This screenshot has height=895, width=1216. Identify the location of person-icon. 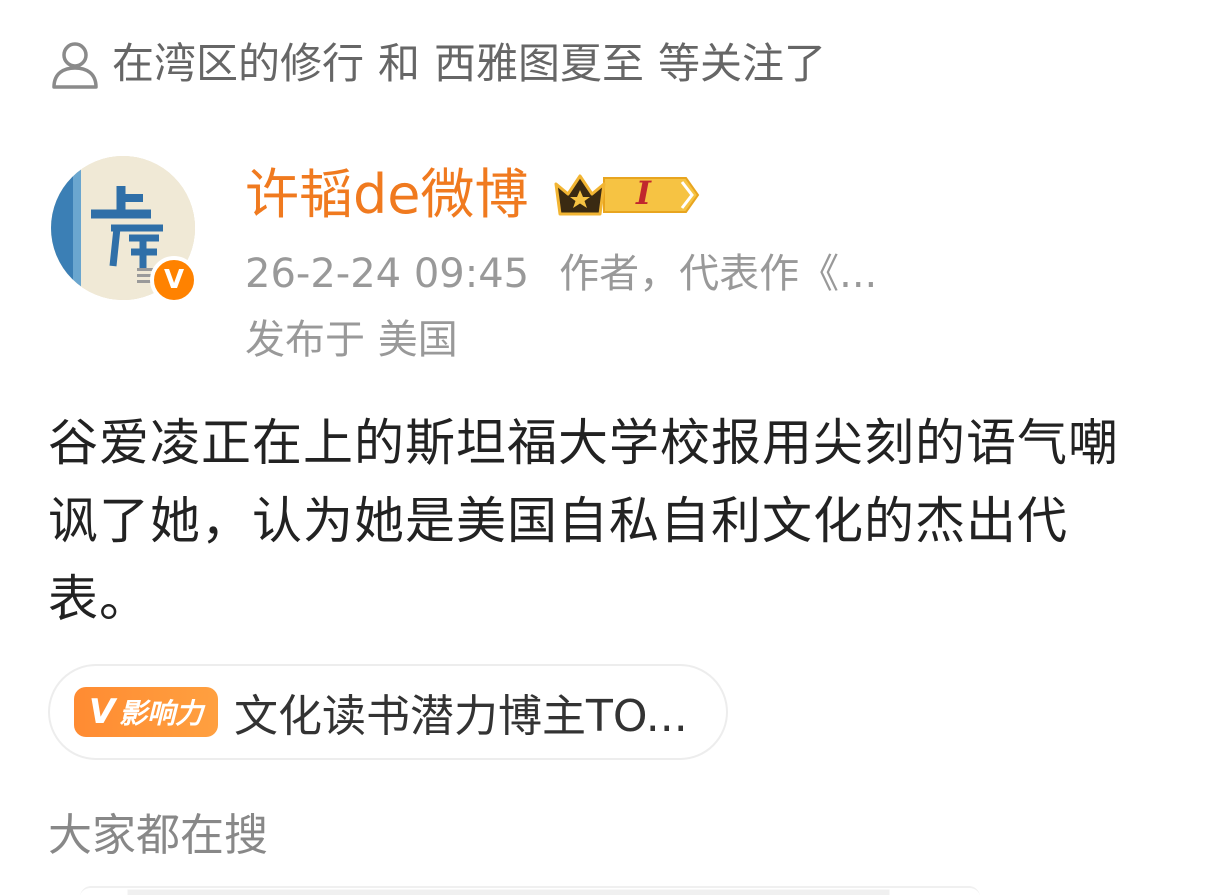
(75, 64).